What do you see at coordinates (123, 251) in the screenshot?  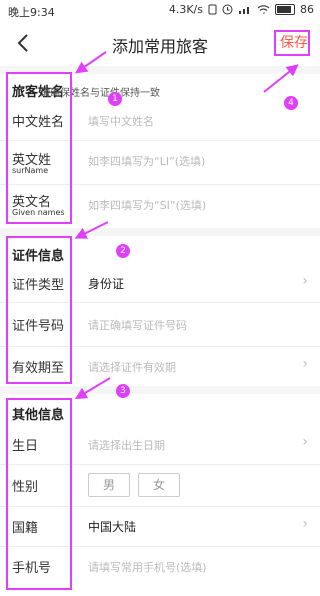 I see `annotation-badge-2: 2` at bounding box center [123, 251].